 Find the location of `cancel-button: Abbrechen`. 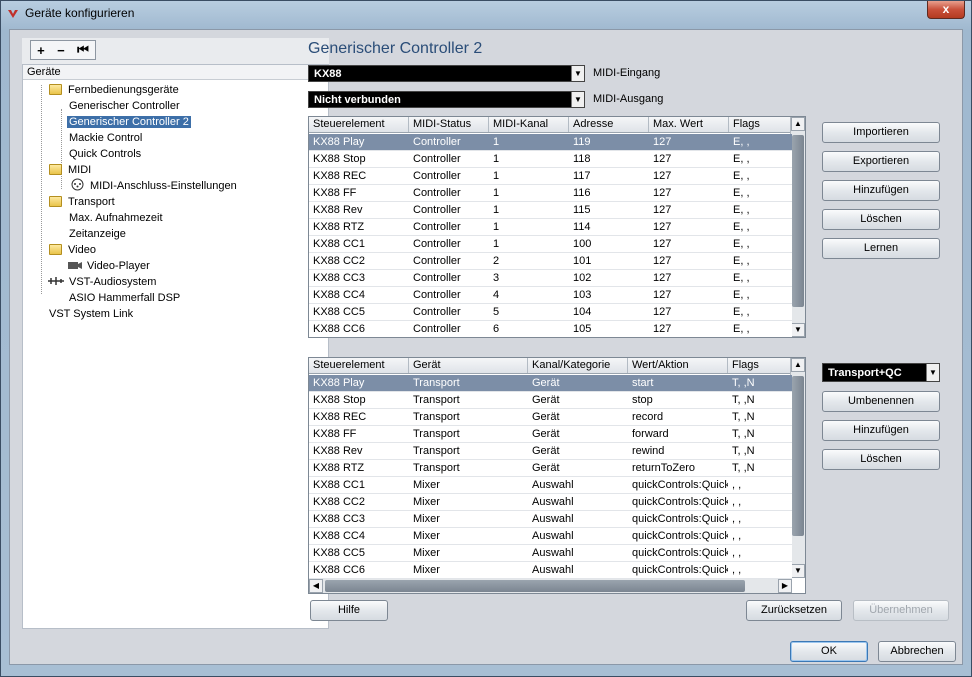

cancel-button: Abbrechen is located at coordinates (917, 651).